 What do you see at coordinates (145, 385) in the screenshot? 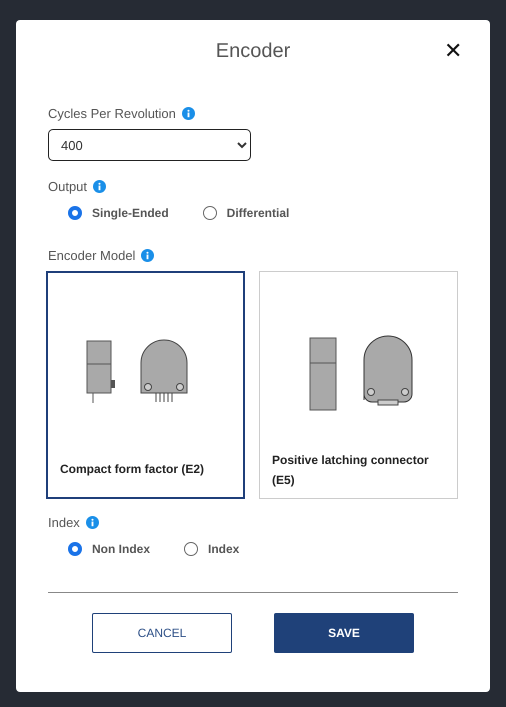
I see `encoder-model-card: Compact form factor (E2)` at bounding box center [145, 385].